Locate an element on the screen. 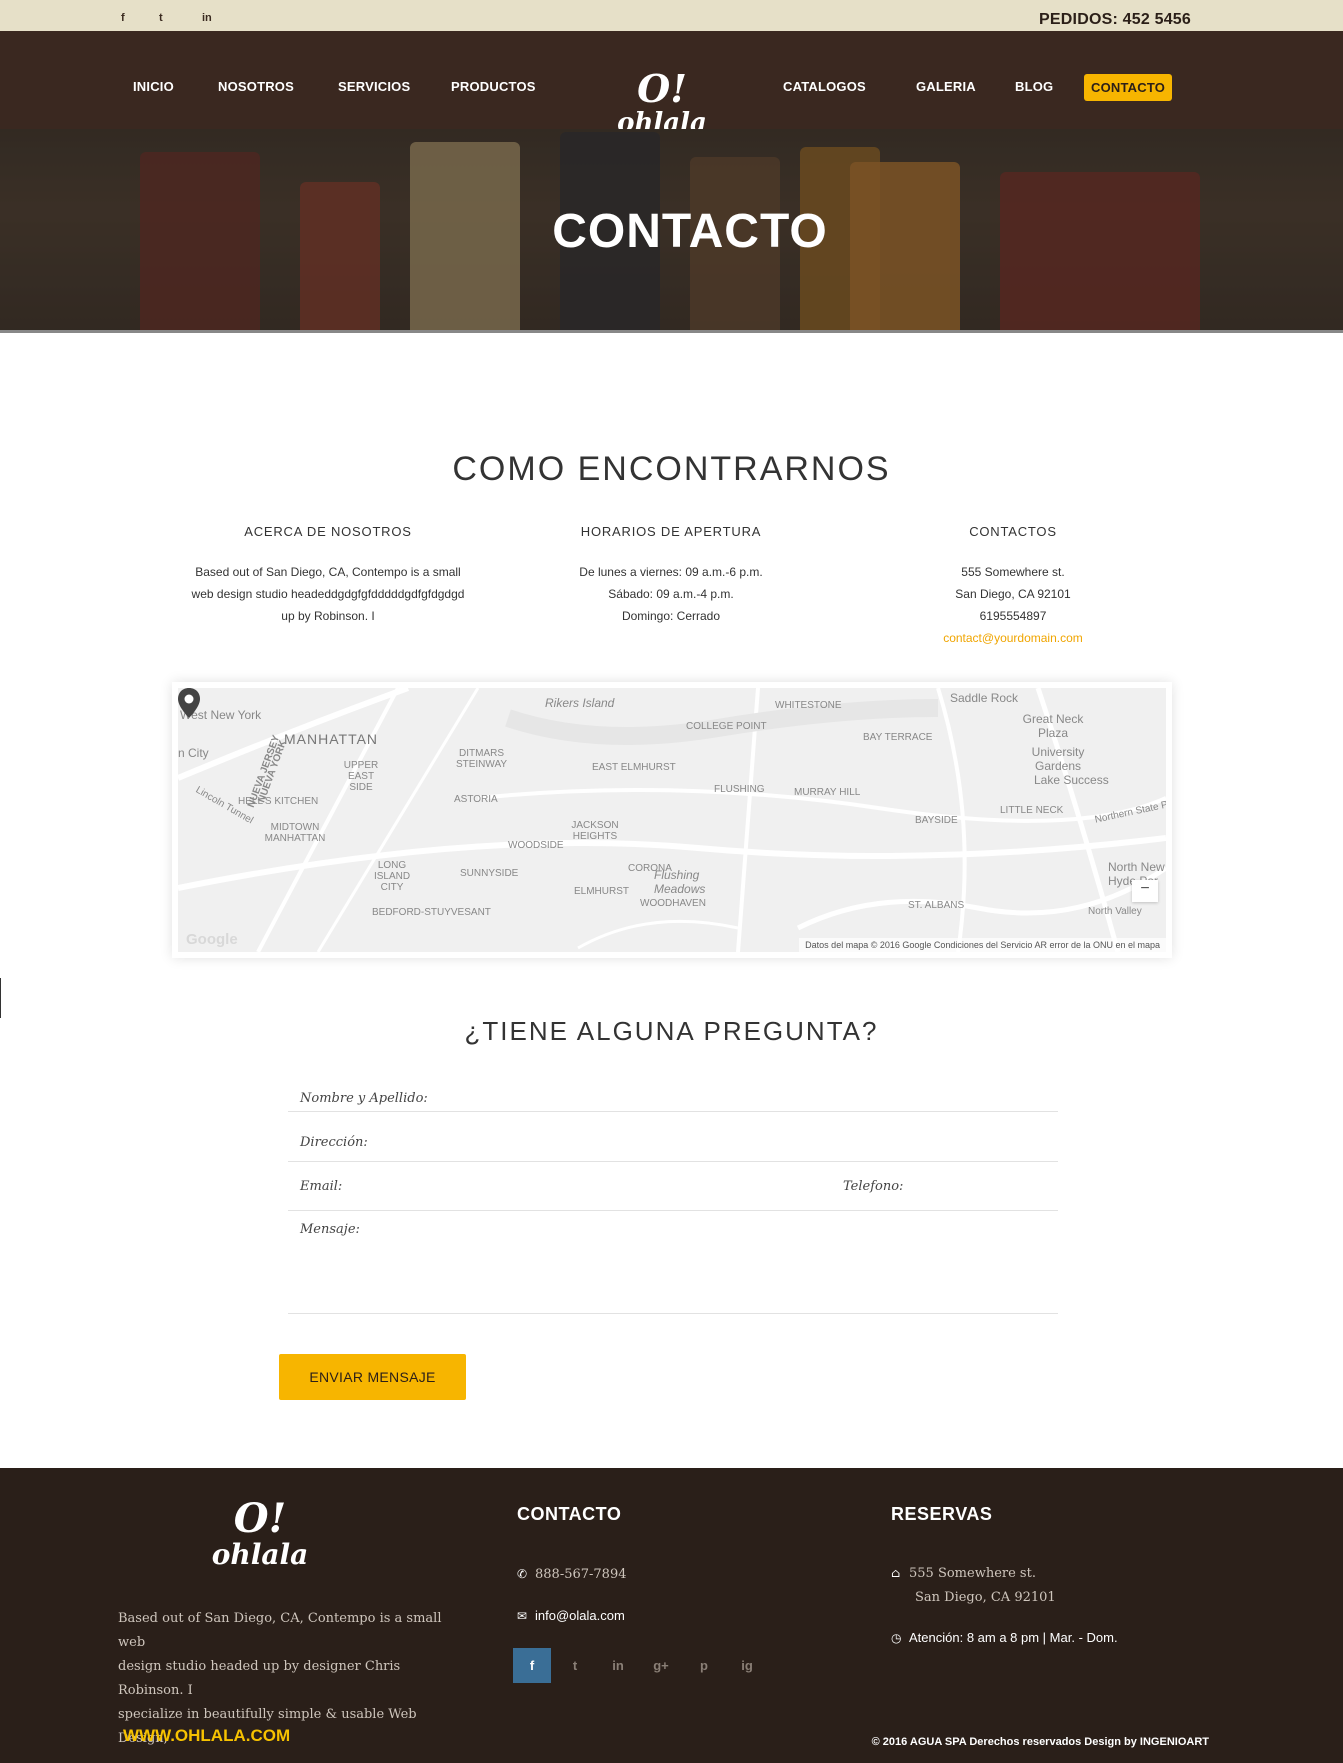 The width and height of the screenshot is (1343, 1763). hours-line: De lunes a viernes: 09 a.m.-6 p.m. is located at coordinates (671, 572).